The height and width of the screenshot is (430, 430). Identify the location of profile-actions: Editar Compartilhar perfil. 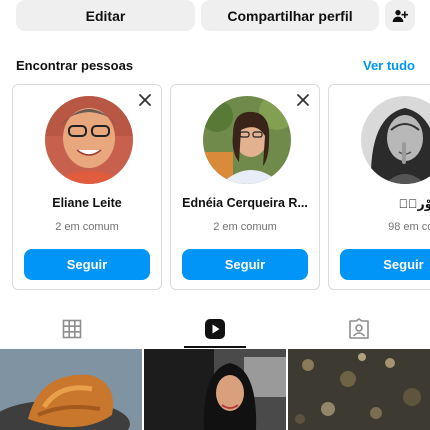
(215, 17).